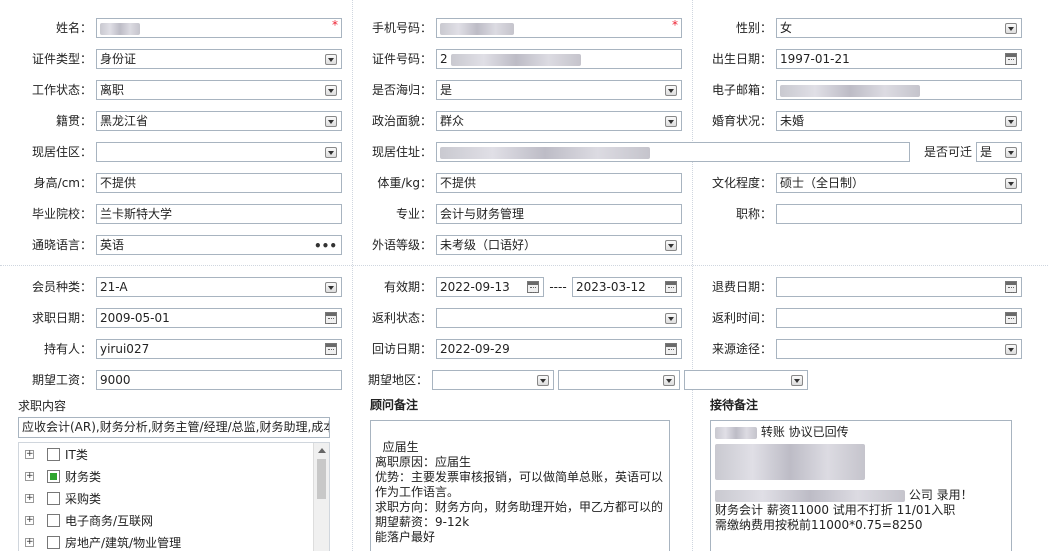  What do you see at coordinates (559, 121) in the screenshot?
I see `political-select: 群众` at bounding box center [559, 121].